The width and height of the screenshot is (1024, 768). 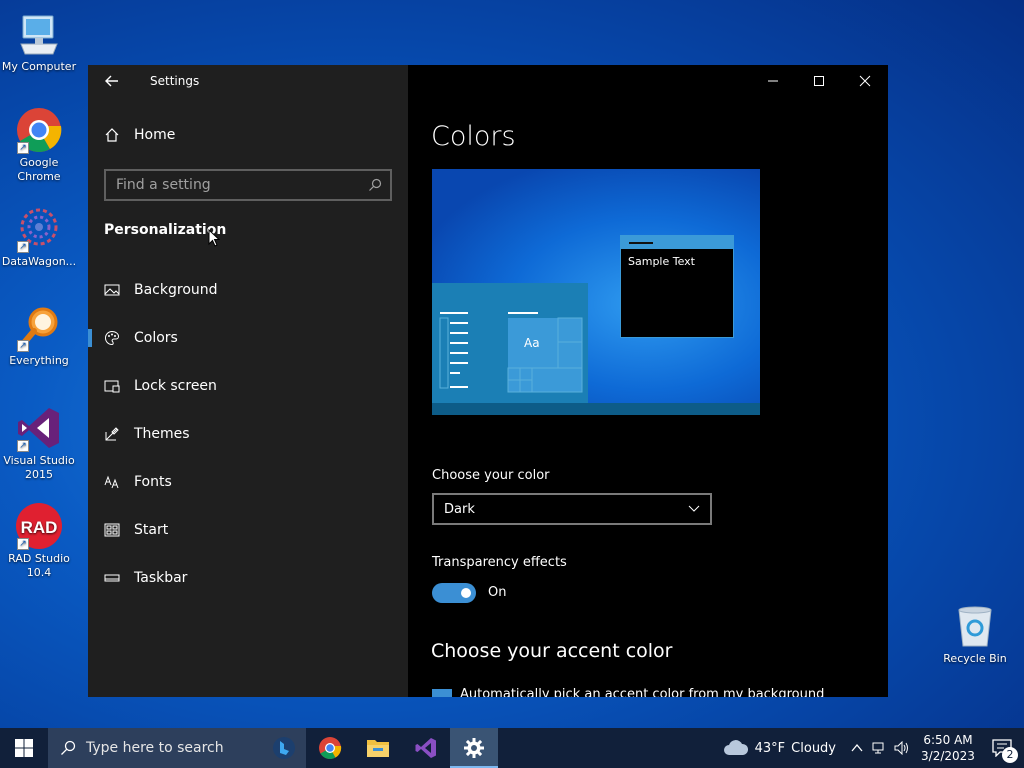 What do you see at coordinates (248, 338) in the screenshot?
I see `sidebar-item-colors: Colors` at bounding box center [248, 338].